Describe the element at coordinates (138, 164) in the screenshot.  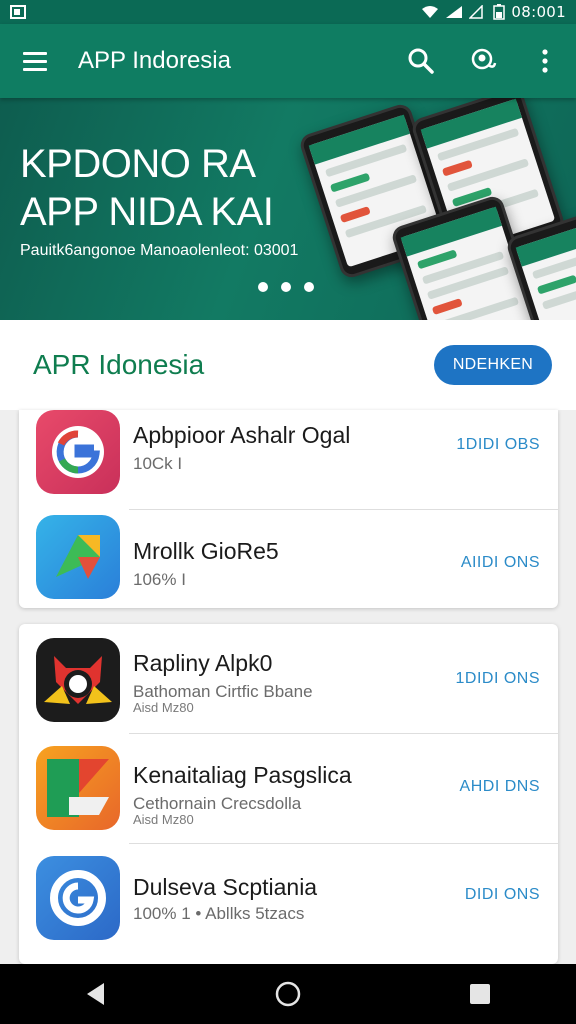
I see `banner-title-line1: KPDONO RA` at that location.